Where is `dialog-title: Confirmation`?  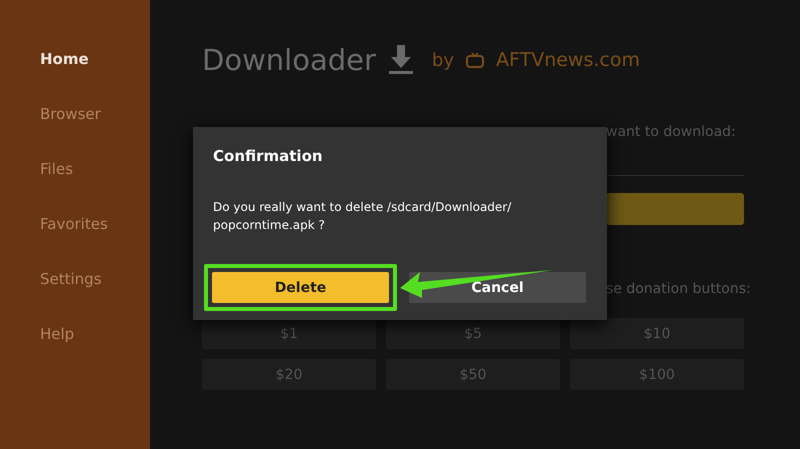 dialog-title: Confirmation is located at coordinates (268, 156).